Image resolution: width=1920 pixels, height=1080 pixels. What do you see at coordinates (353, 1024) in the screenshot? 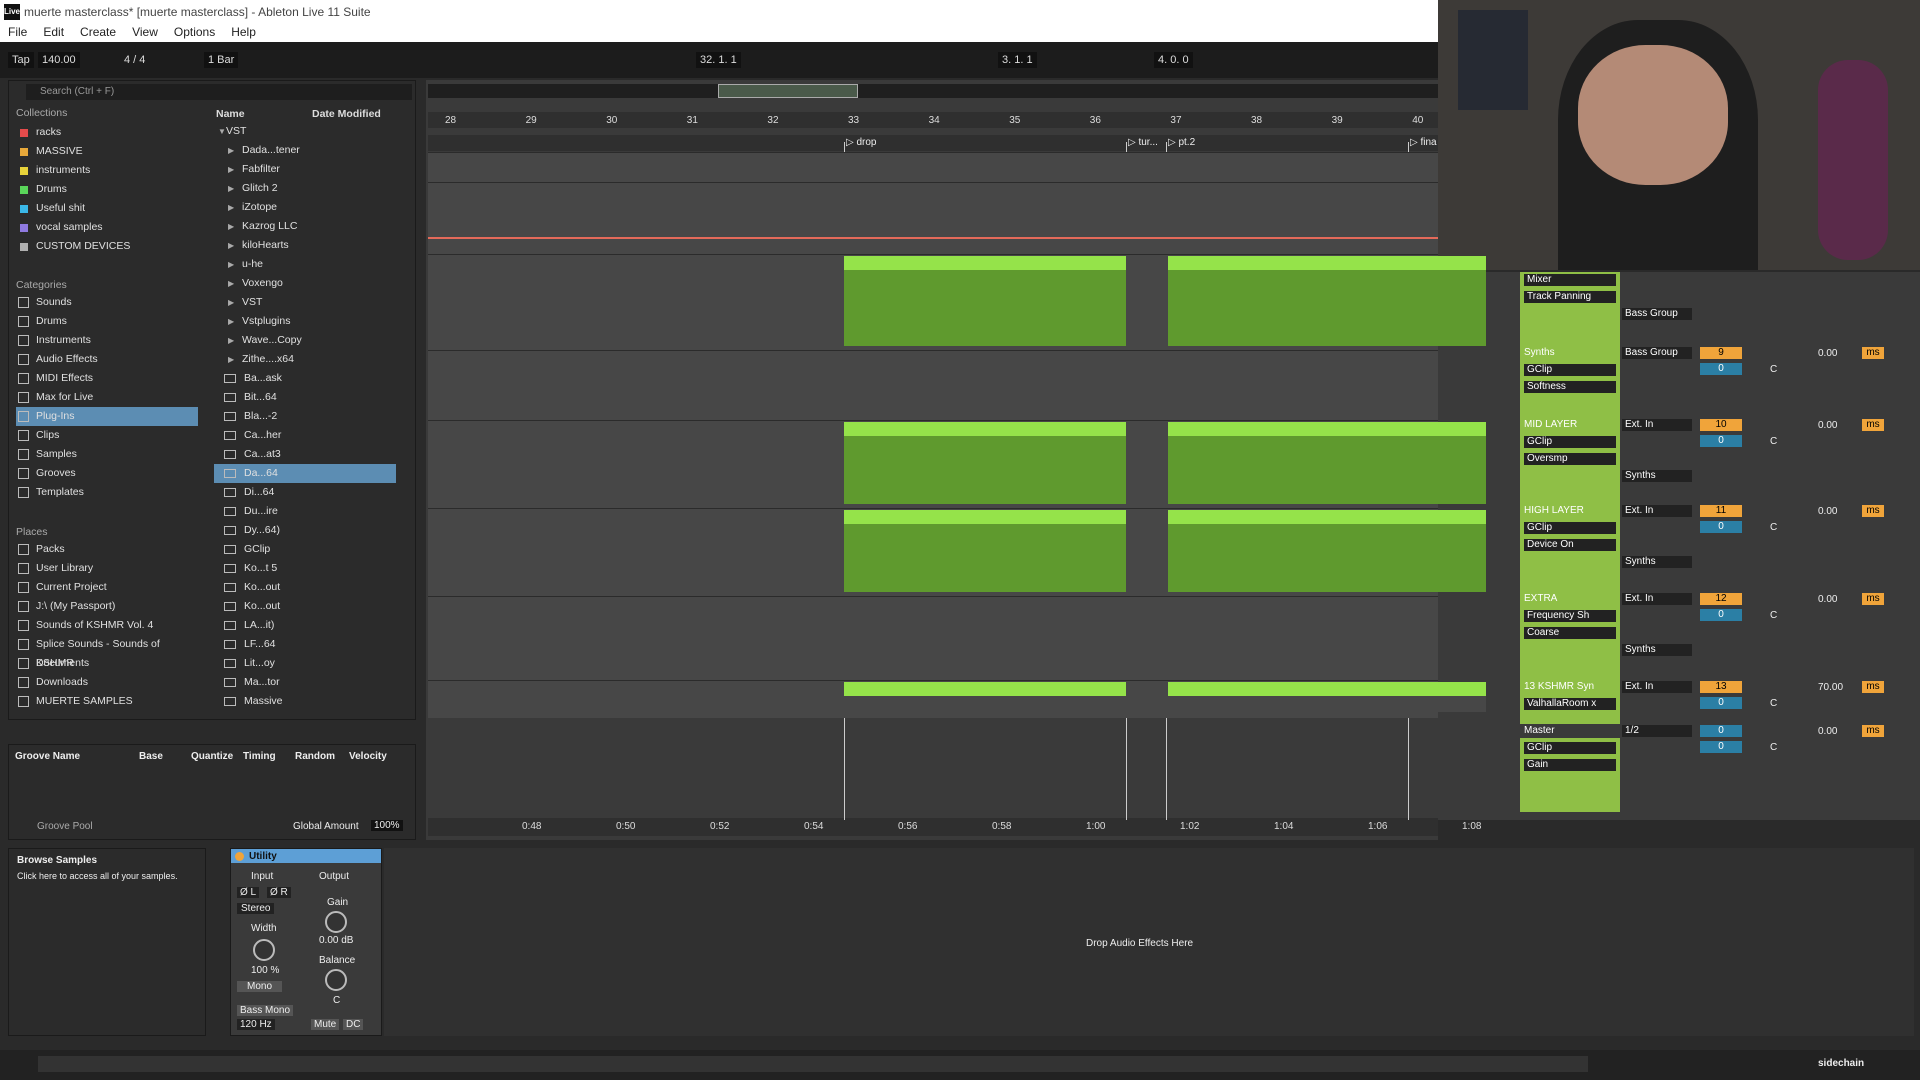
I see `dc-button: DC` at bounding box center [353, 1024].